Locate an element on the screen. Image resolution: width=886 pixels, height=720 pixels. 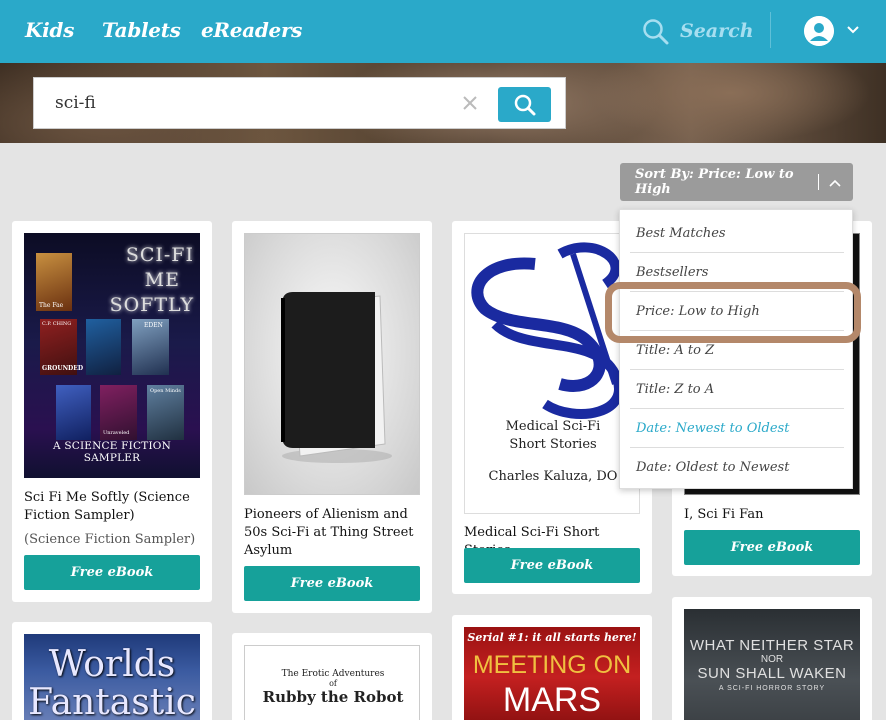
highlight-ring is located at coordinates (733, 312).